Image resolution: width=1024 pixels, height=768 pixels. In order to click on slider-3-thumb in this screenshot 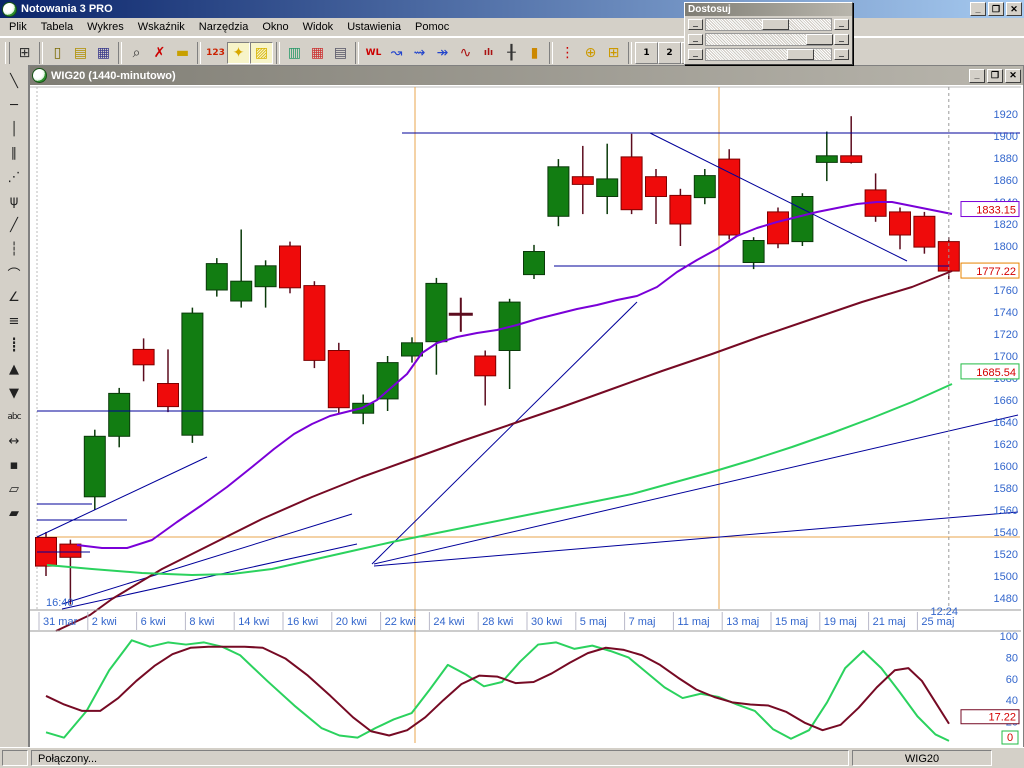, I will do `click(800, 54)`.